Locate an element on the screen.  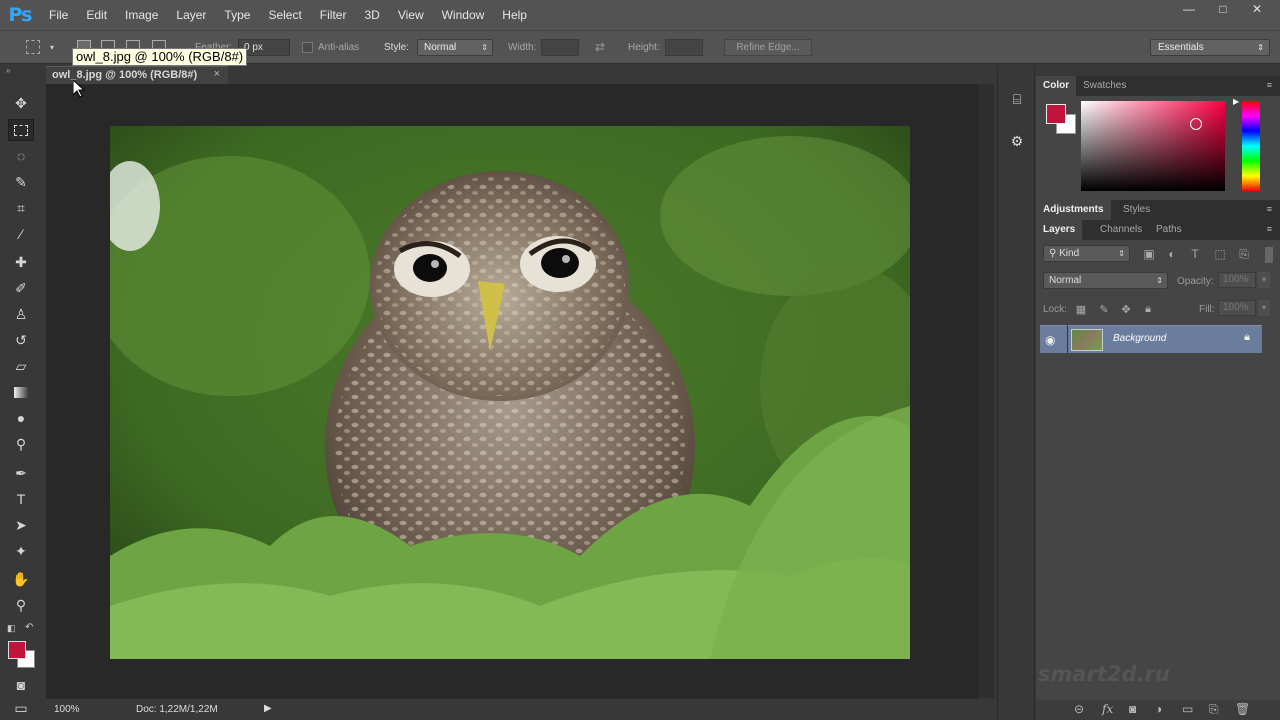
custom-shape-tool-icon: ✦ is located at coordinates (21, 551).